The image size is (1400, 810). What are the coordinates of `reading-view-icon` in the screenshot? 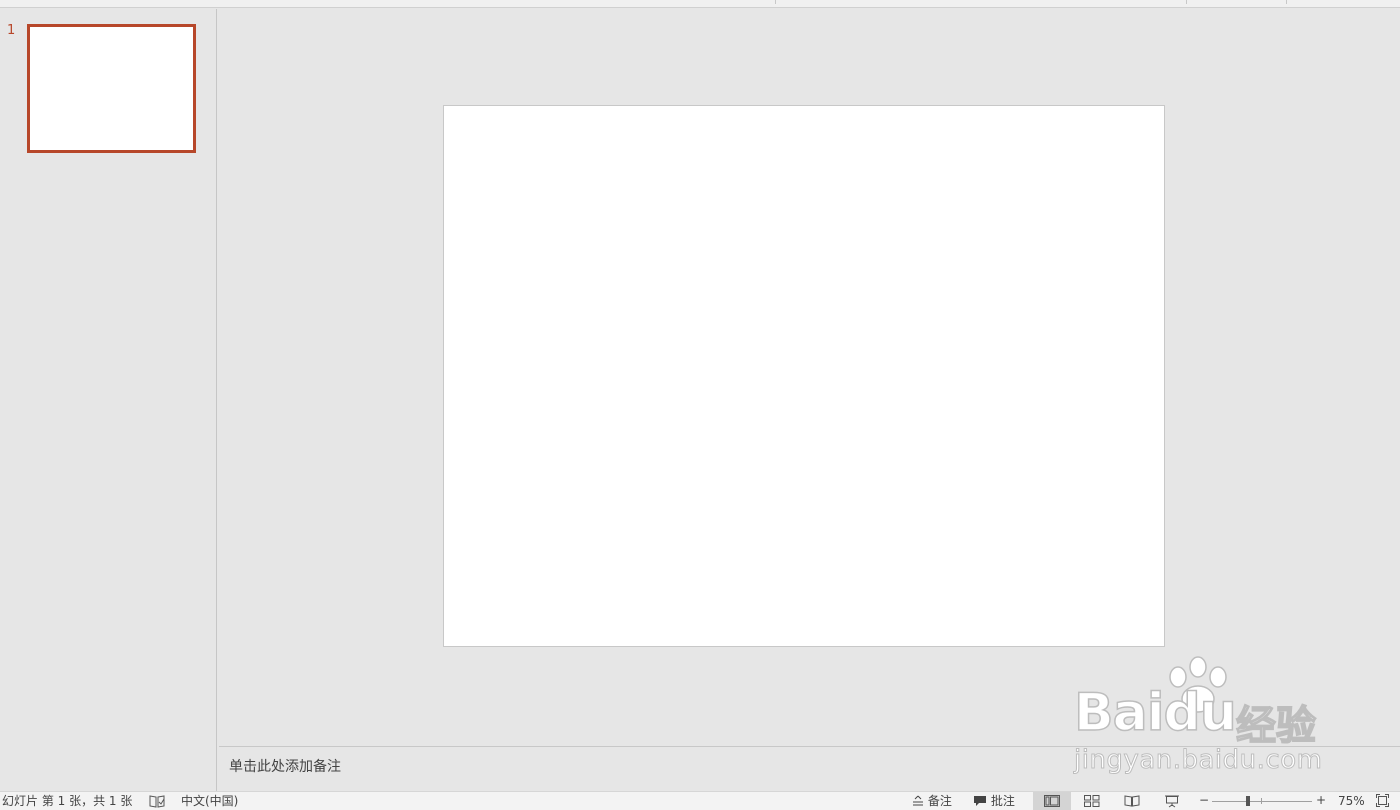 It's located at (1132, 801).